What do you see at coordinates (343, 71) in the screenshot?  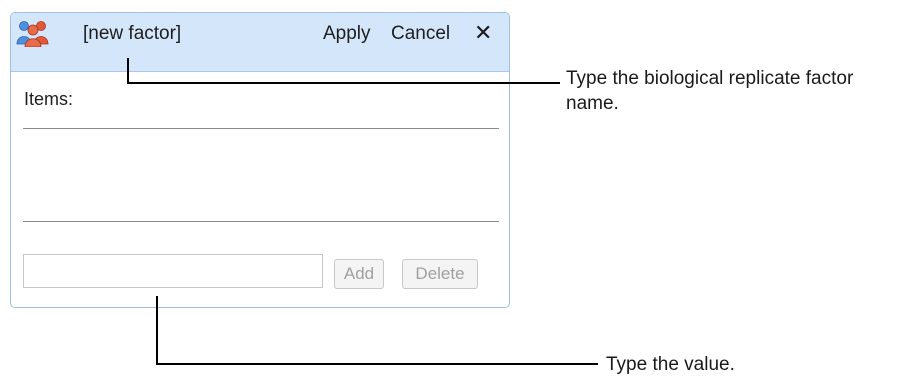 I see `name-callout-leader` at bounding box center [343, 71].